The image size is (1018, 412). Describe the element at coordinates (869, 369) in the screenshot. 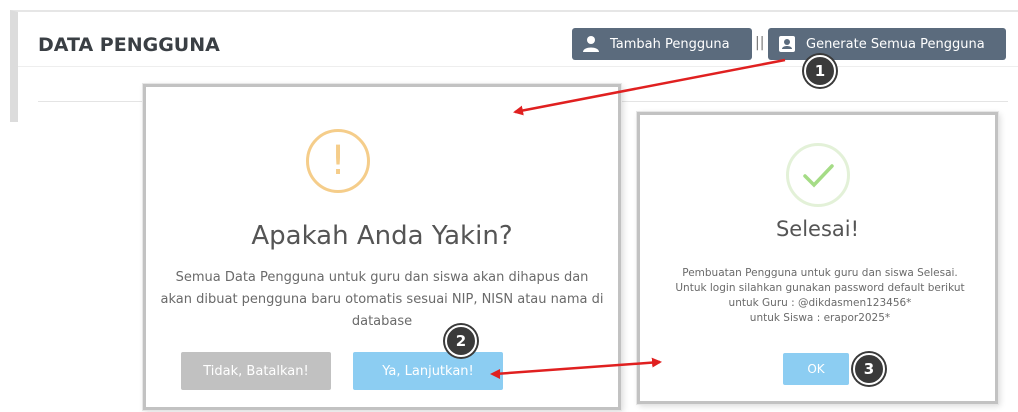

I see `step-badge-3: 3` at that location.